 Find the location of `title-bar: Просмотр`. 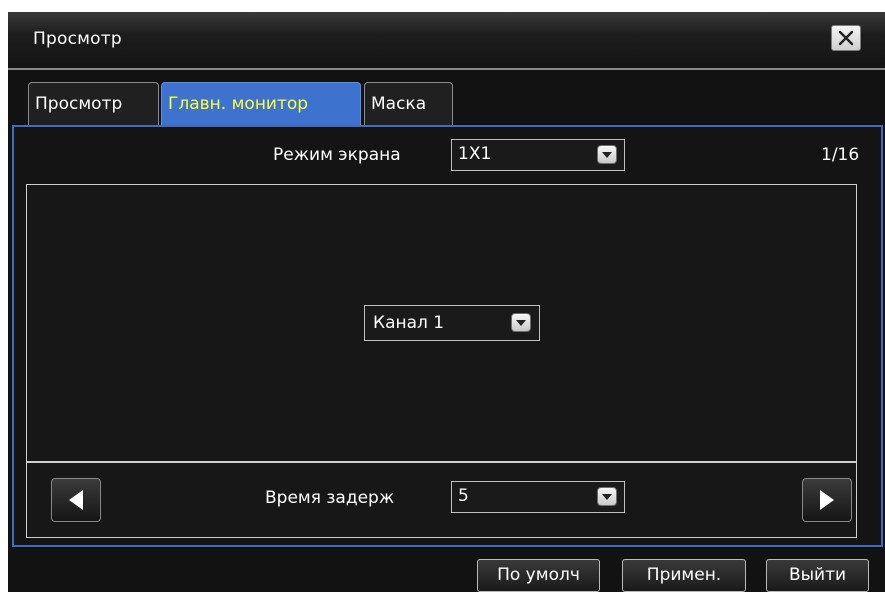

title-bar: Просмотр is located at coordinates (446, 40).